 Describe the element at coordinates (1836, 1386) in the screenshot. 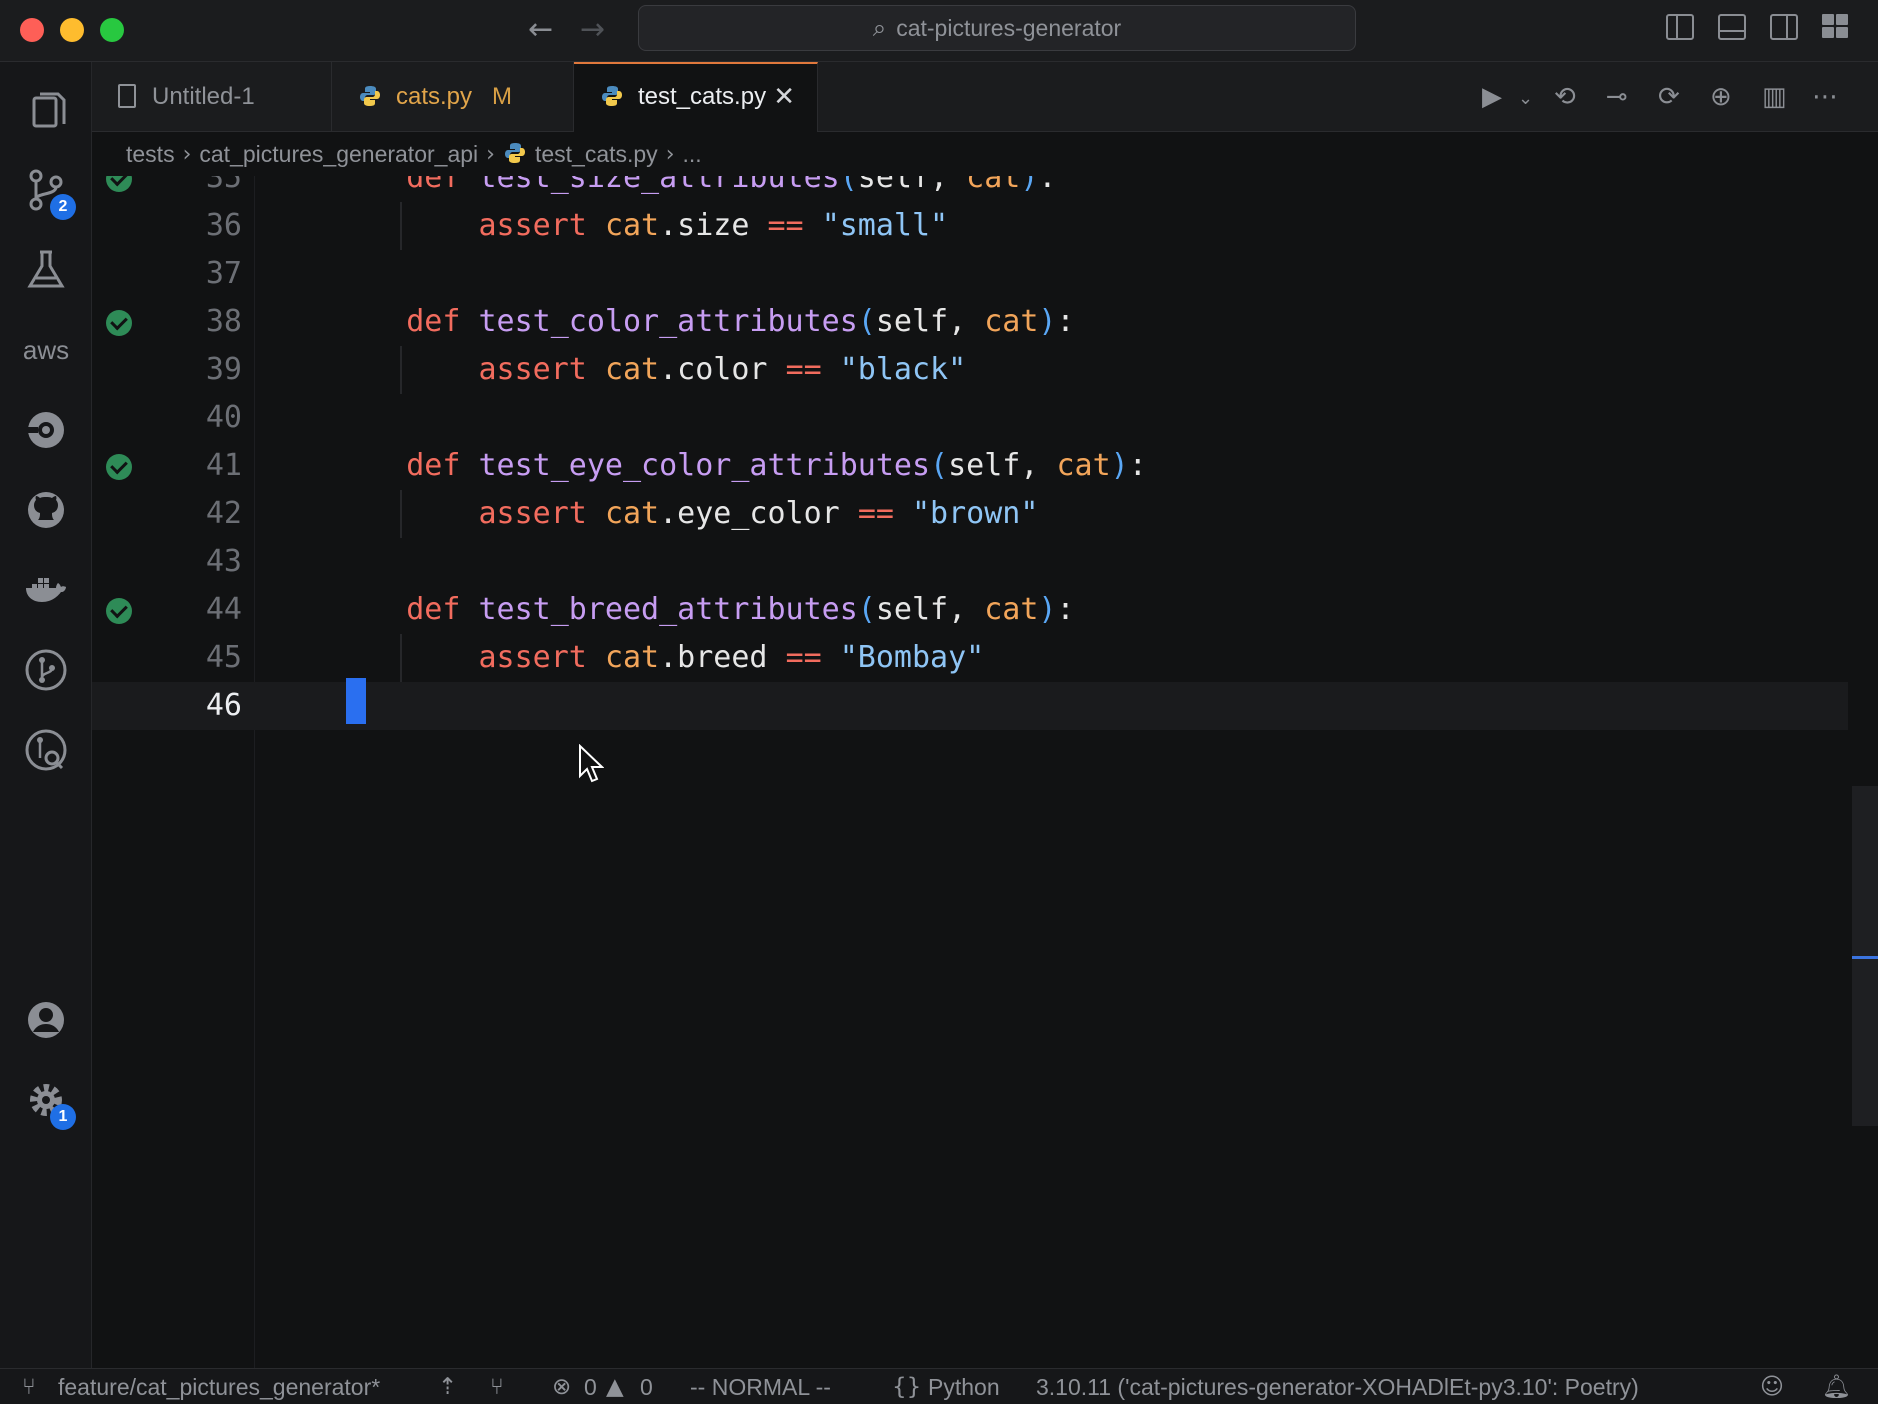

I see `notifications-bell-icon: 🔔︎` at that location.